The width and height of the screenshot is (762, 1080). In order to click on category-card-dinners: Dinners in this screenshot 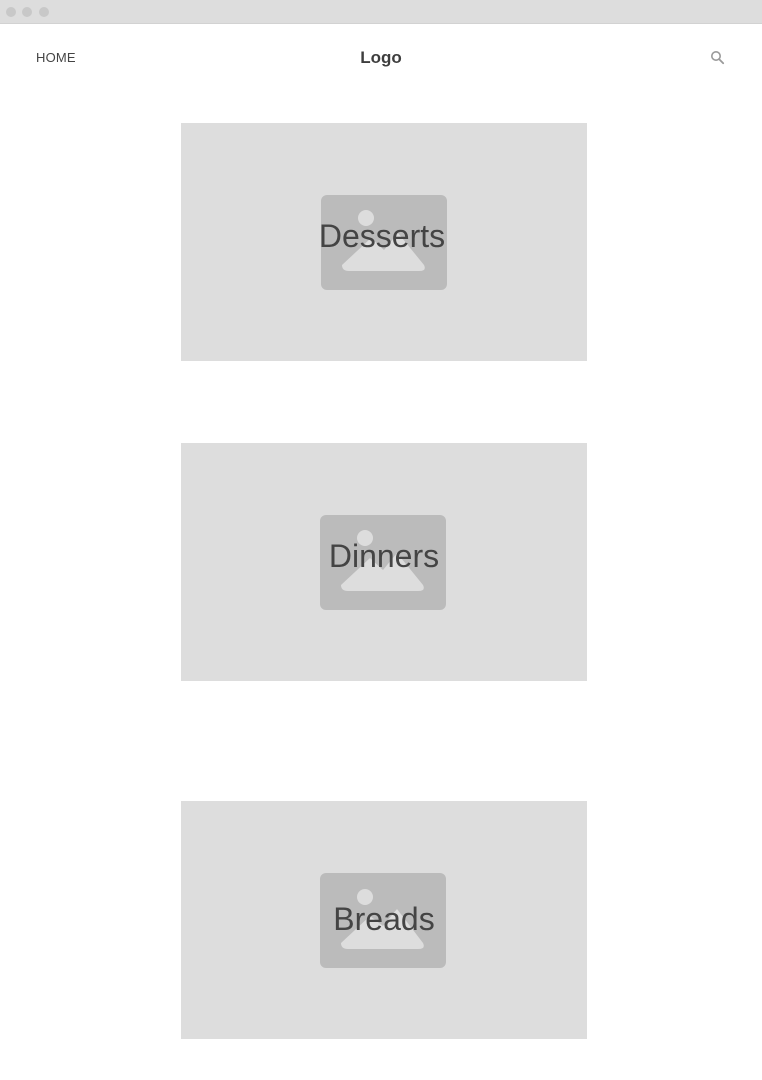, I will do `click(384, 562)`.